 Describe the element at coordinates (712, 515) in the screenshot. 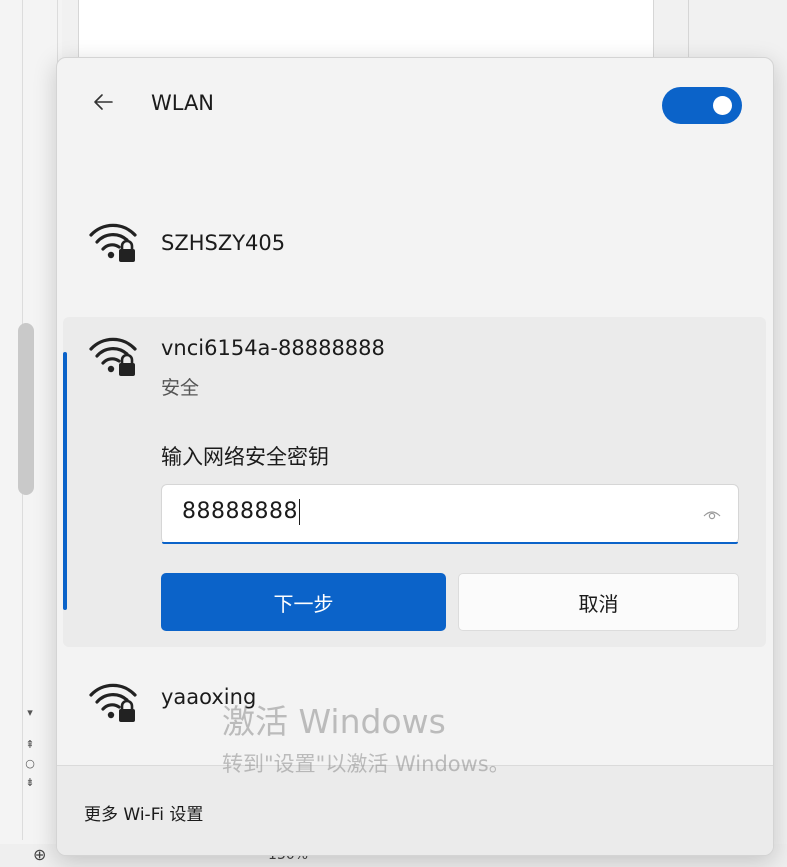

I see `eye-reveal-icon` at that location.